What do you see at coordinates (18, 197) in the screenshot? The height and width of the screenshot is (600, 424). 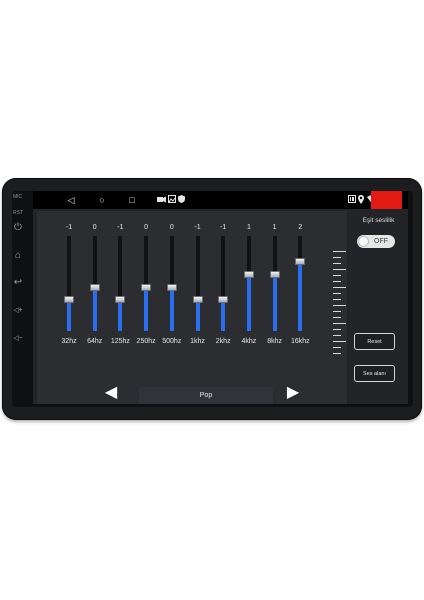 I see `mic-label: MIC` at bounding box center [18, 197].